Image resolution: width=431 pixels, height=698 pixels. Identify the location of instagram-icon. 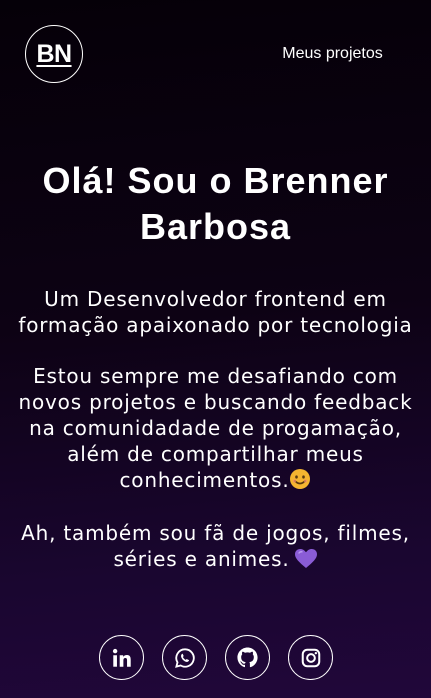
(311, 658).